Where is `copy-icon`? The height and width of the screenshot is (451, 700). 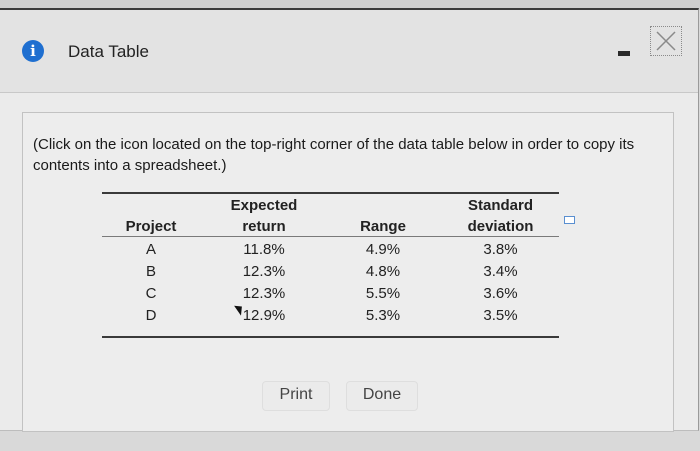
copy-icon is located at coordinates (570, 221).